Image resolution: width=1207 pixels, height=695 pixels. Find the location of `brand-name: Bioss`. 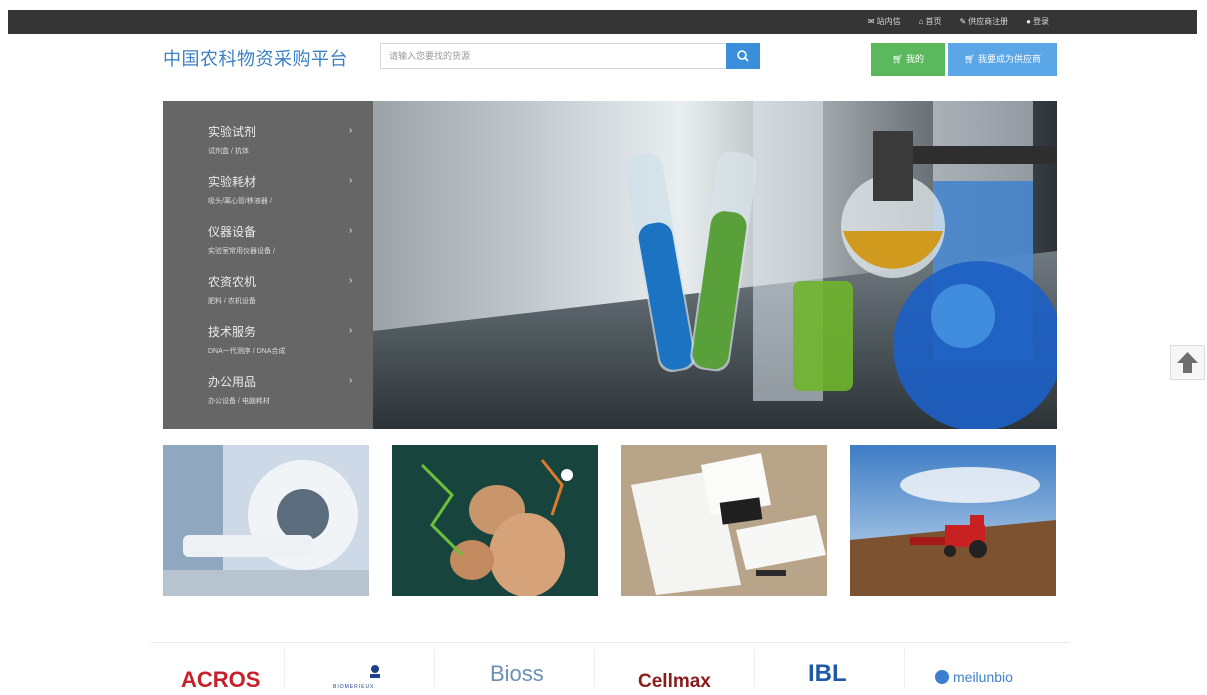

brand-name: Bioss is located at coordinates (517, 673).